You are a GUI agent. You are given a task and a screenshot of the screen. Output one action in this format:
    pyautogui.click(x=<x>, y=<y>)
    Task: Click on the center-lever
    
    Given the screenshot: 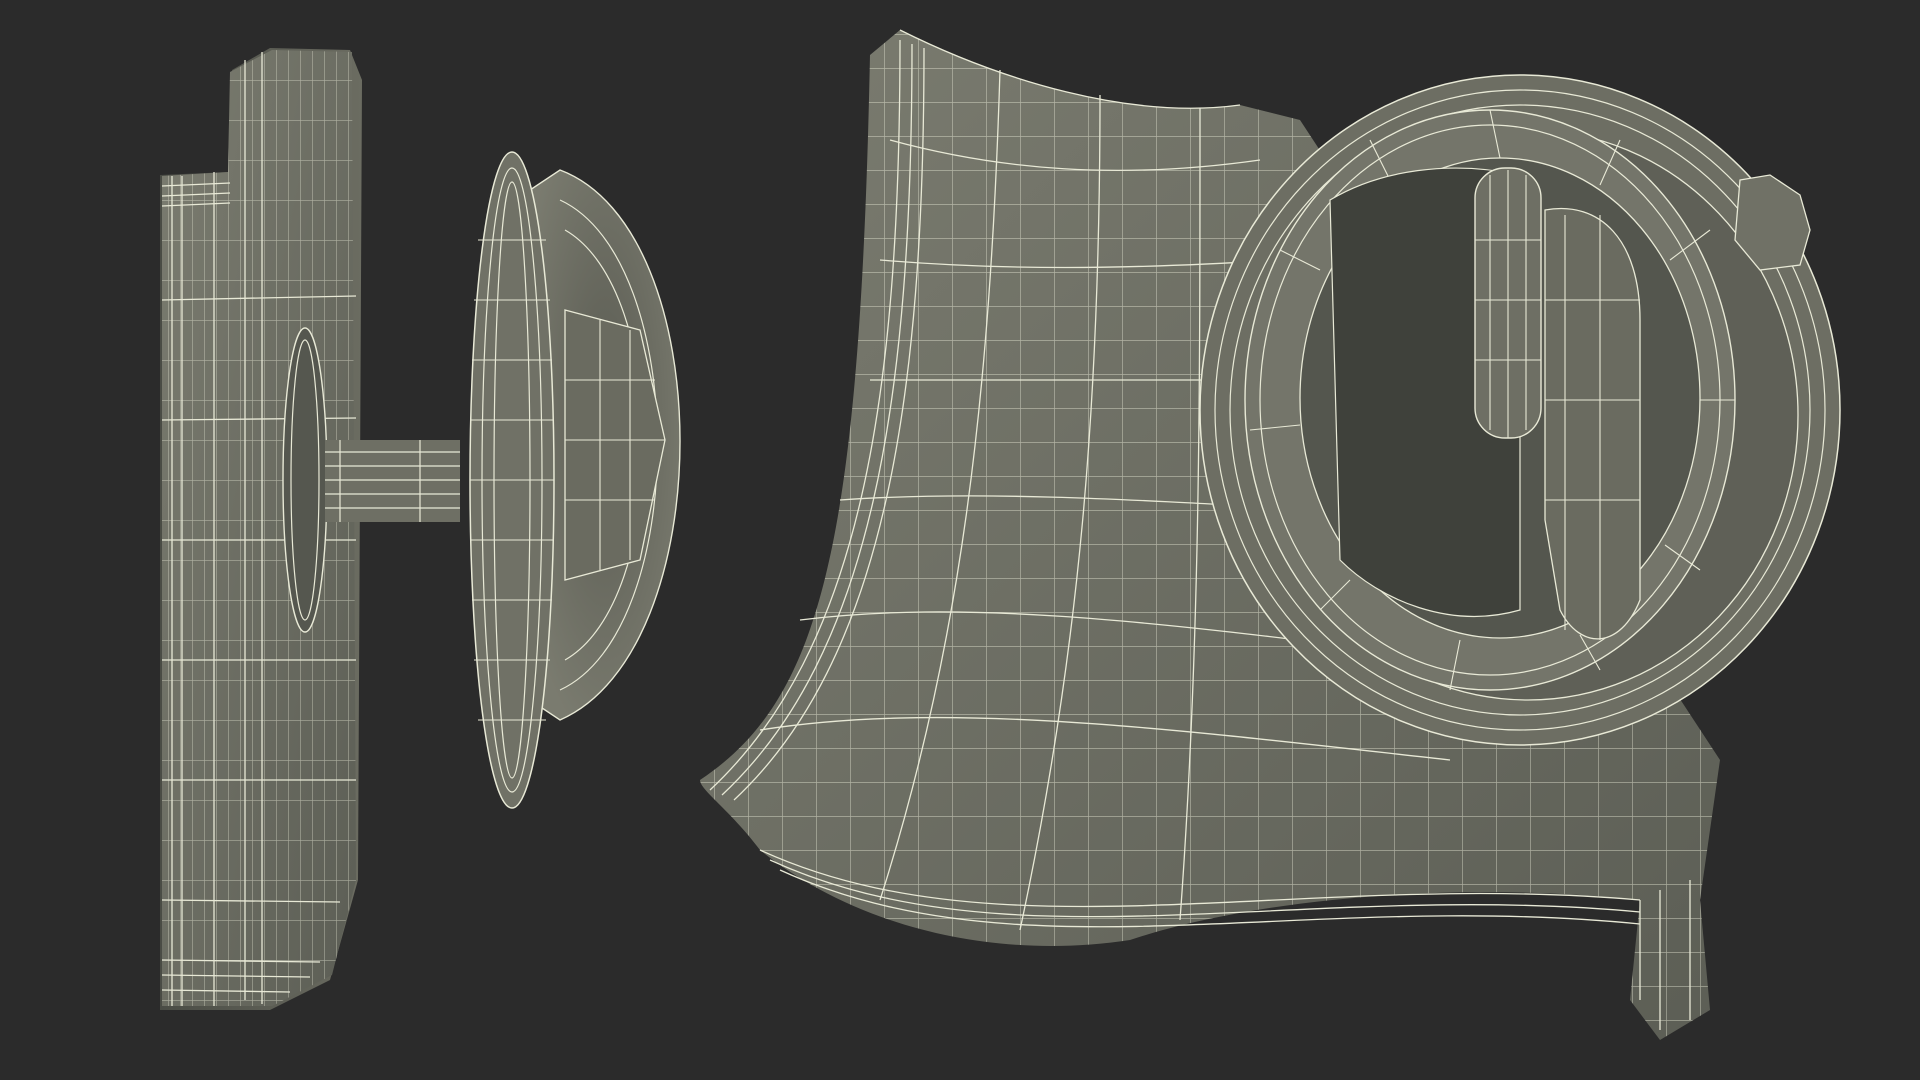 What is the action you would take?
    pyautogui.click(x=1592, y=423)
    